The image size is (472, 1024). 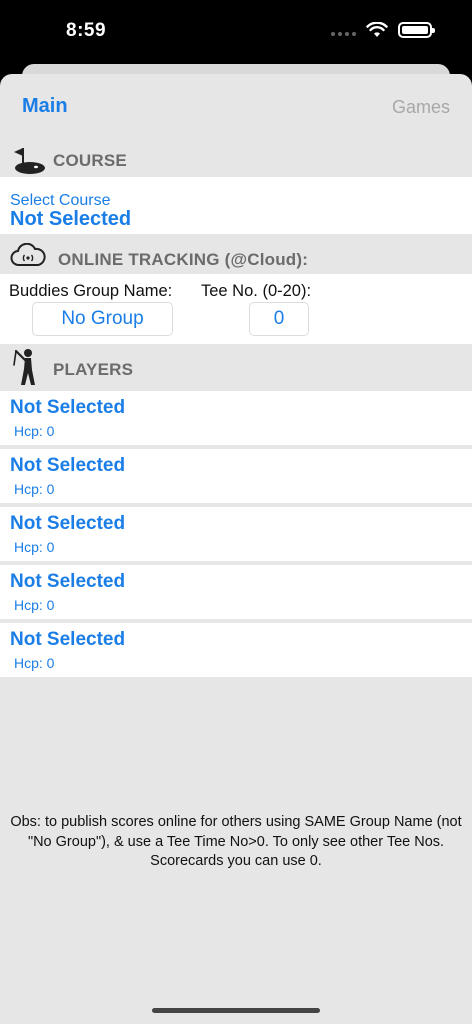 I want to click on group-name-label: Buddies Group Name:, so click(x=91, y=291).